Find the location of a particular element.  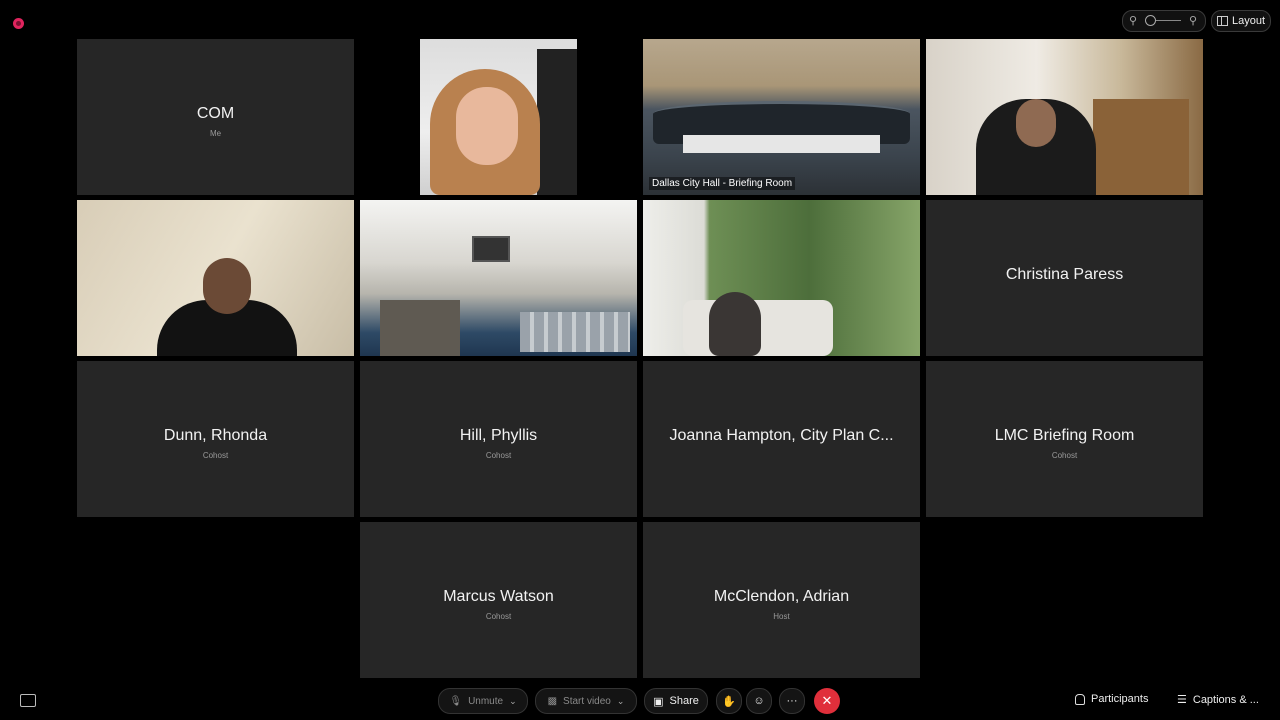

more-icon: ··· is located at coordinates (792, 701).